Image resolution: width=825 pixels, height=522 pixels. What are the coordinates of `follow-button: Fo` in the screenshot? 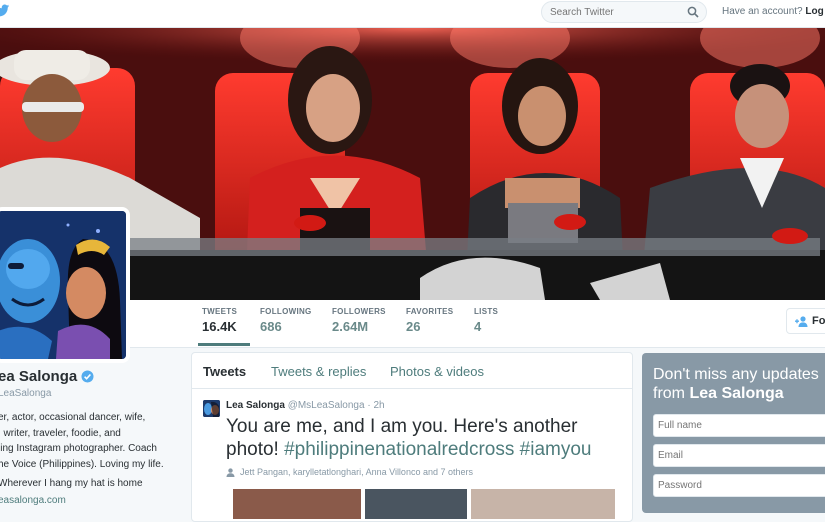 It's located at (805, 321).